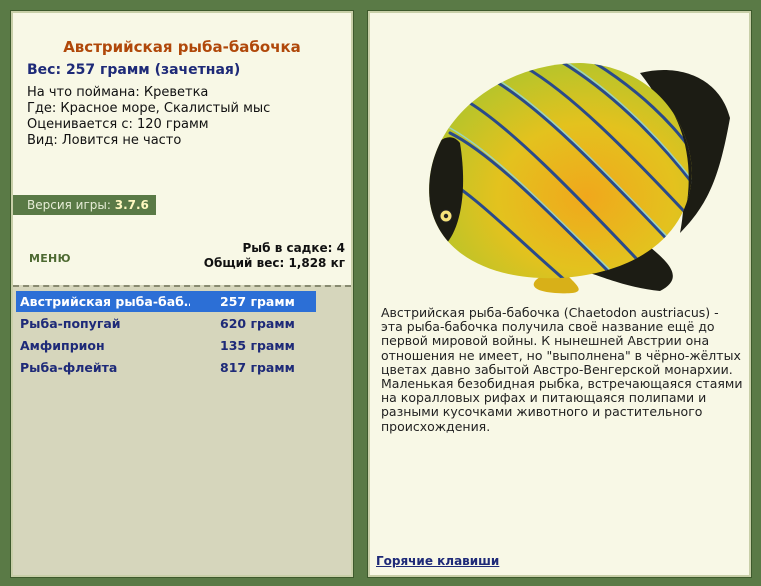 Image resolution: width=761 pixels, height=586 pixels. Describe the element at coordinates (104, 140) in the screenshot. I see `kind-line: Вид: Ловится не часто` at that location.